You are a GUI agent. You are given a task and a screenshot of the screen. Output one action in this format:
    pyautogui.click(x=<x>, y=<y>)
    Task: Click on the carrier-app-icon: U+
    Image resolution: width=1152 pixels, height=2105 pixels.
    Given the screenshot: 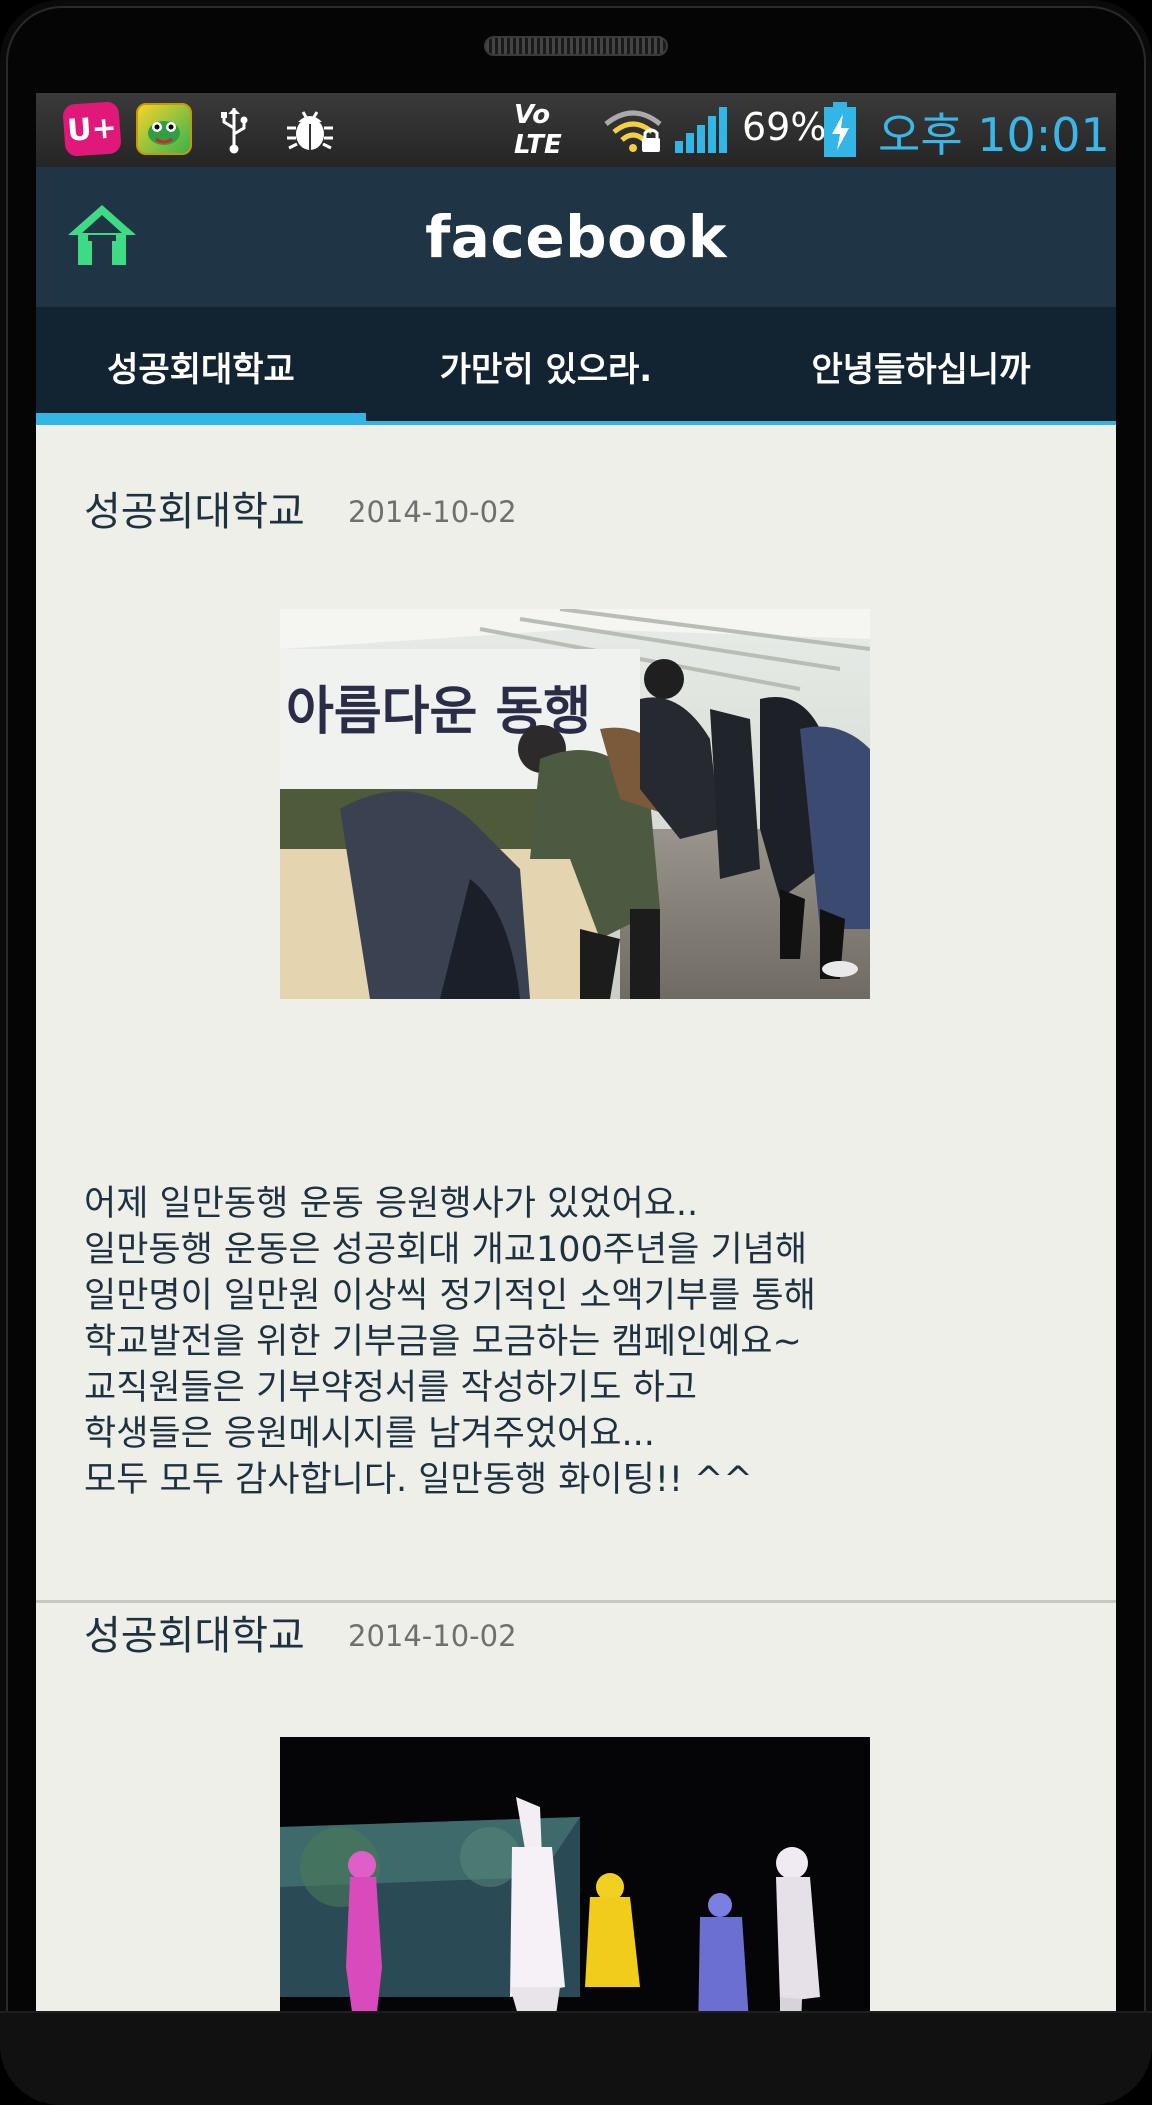 What is the action you would take?
    pyautogui.click(x=92, y=129)
    